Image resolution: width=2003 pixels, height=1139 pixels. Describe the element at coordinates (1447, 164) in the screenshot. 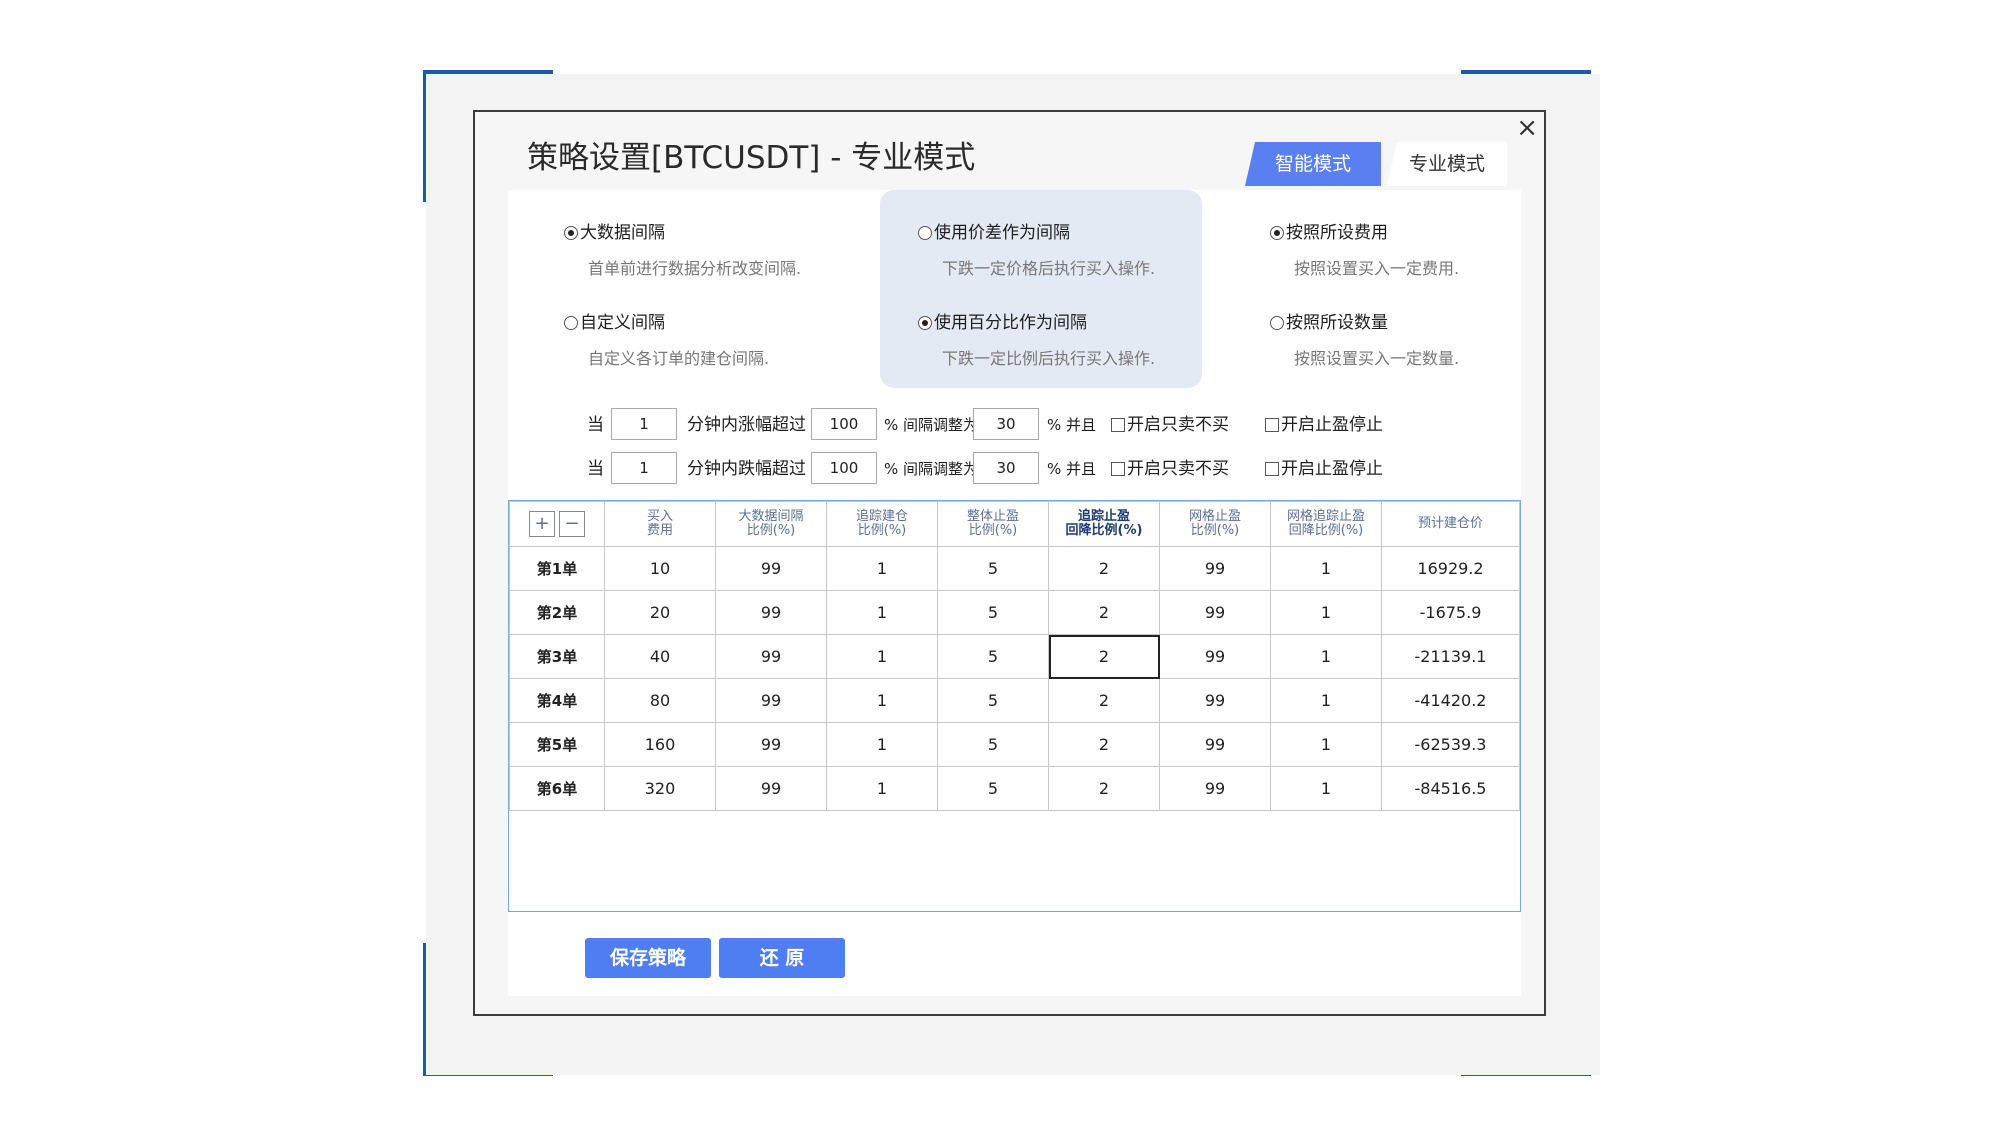

I see `tab-pro-mode: 专业模式` at that location.